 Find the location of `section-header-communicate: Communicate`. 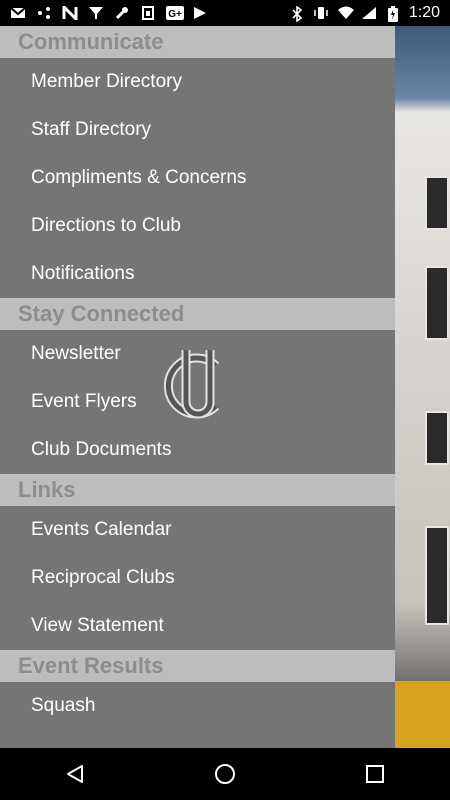

section-header-communicate: Communicate is located at coordinates (197, 42).